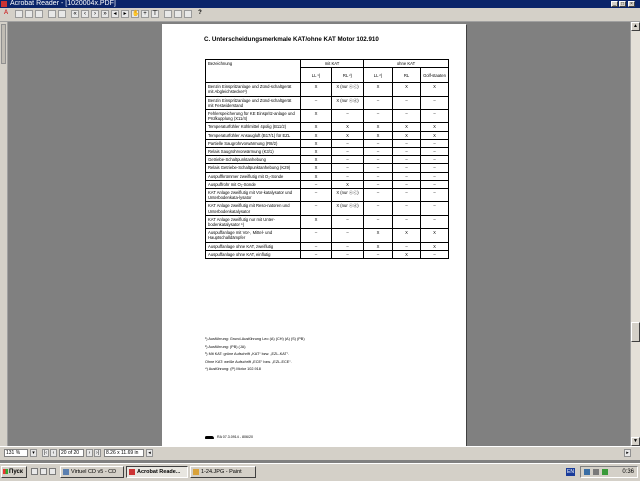 This screenshot has height=481, width=640. What do you see at coordinates (71, 453) in the screenshot?
I see `page-number-field: 20 of 20` at bounding box center [71, 453].